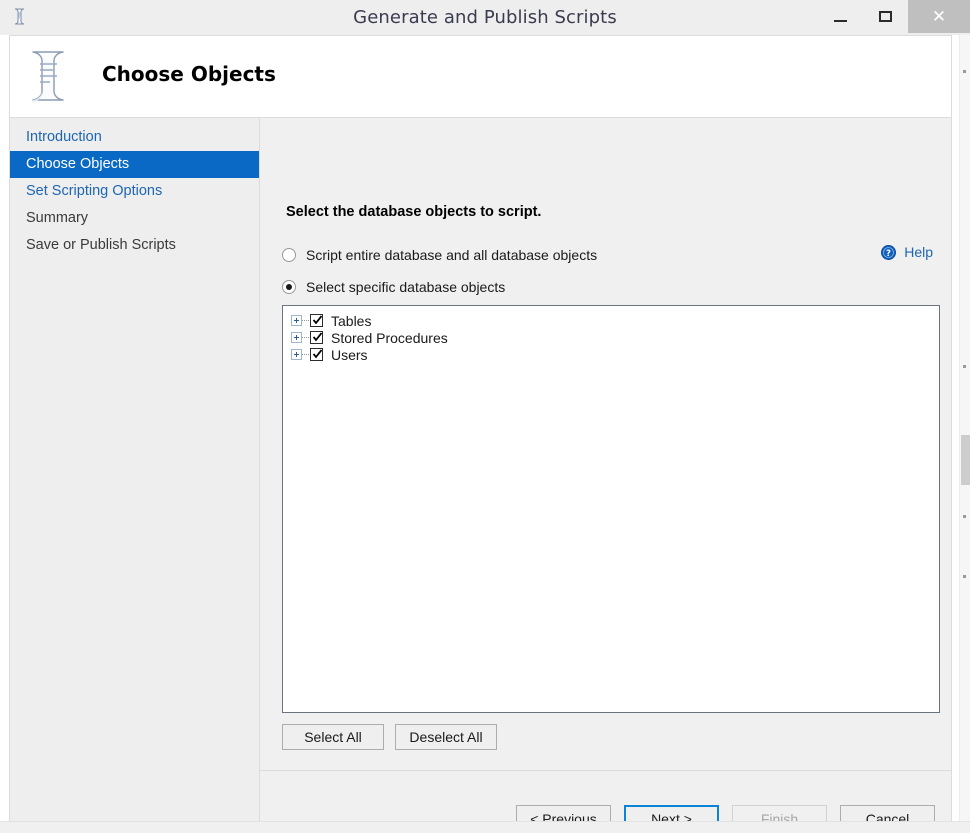 The image size is (970, 833). What do you see at coordinates (840, 20) in the screenshot?
I see `minimize-icon` at bounding box center [840, 20].